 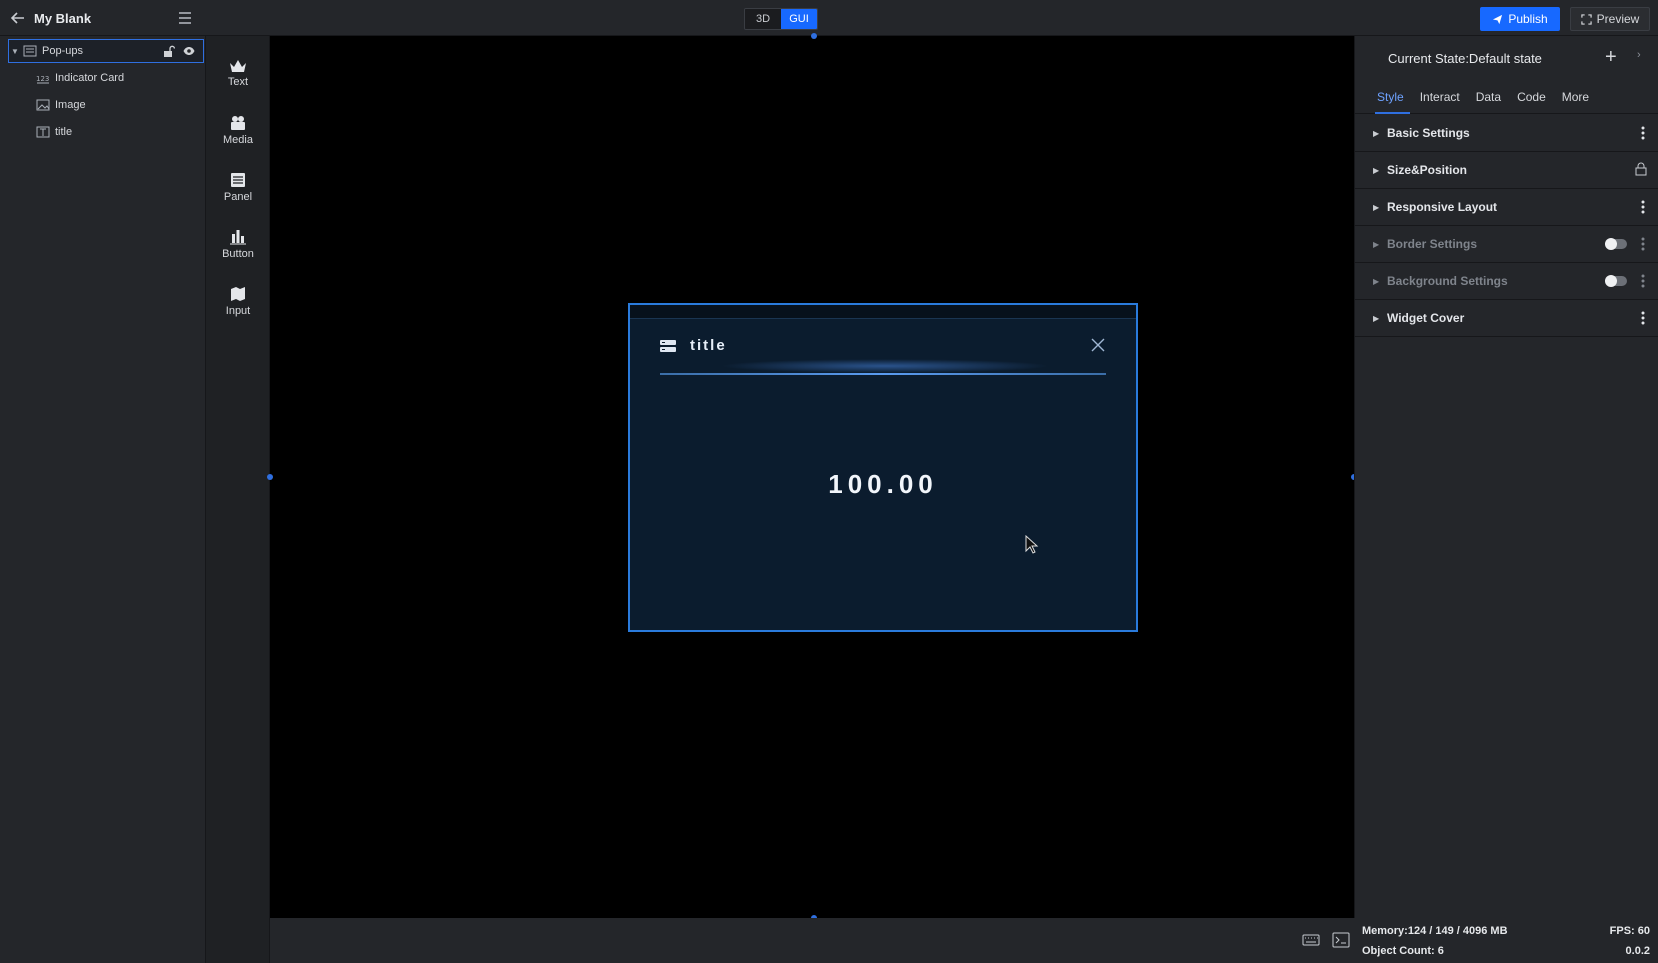 I want to click on widget-button: Button, so click(x=238, y=244).